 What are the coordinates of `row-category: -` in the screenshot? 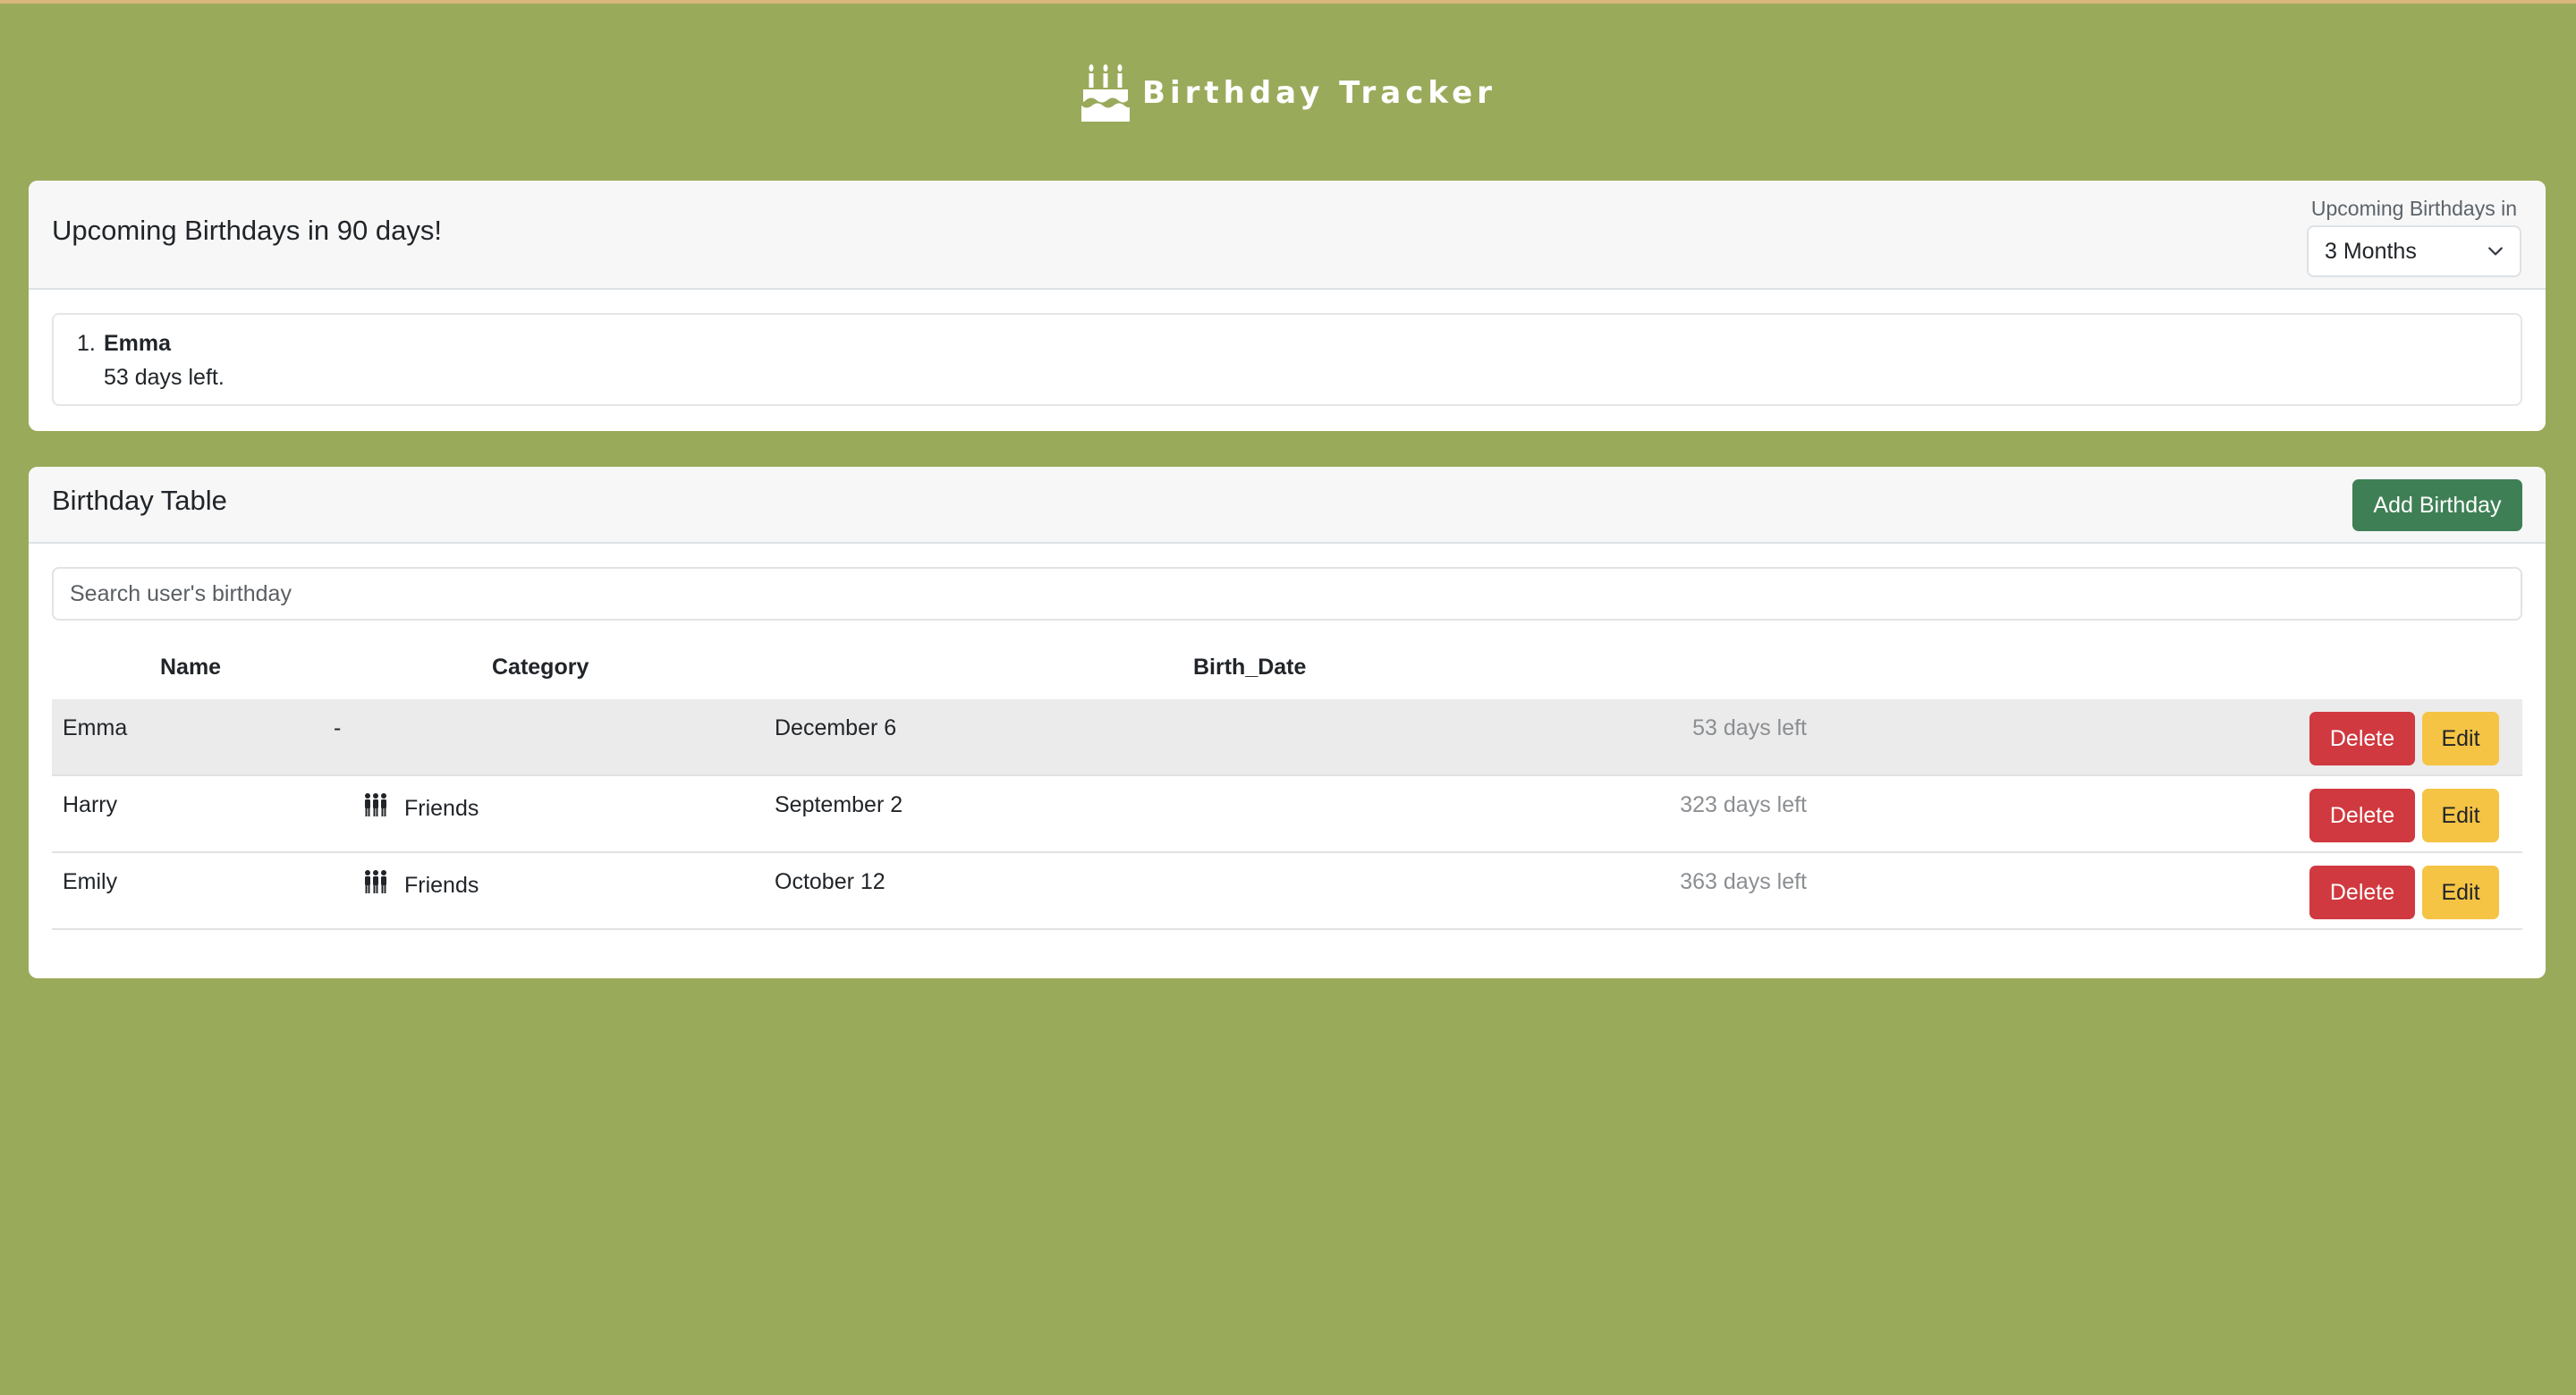 It's located at (337, 728).